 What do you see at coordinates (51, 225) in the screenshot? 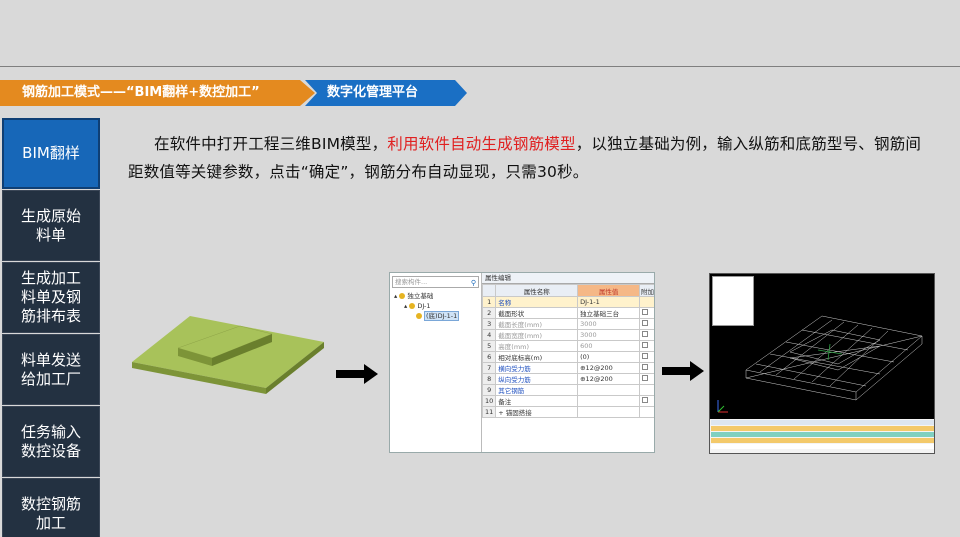
I see `sidebar-item-raw-list: 生成原始料单` at bounding box center [51, 225].